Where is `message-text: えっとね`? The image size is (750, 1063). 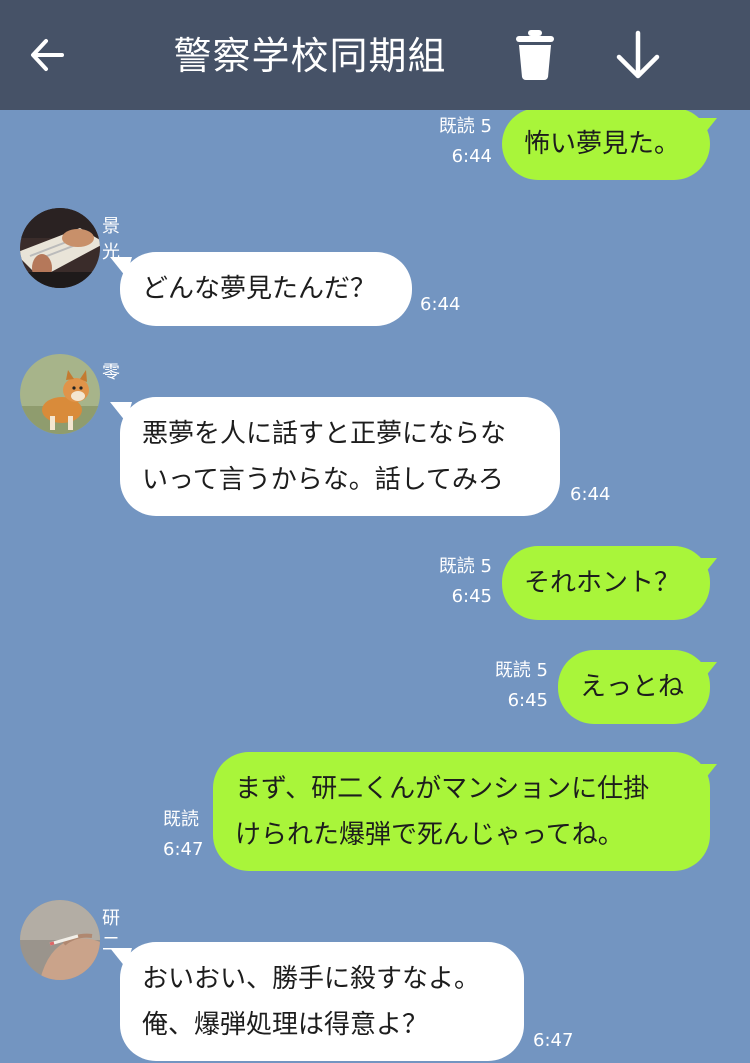 message-text: えっとね is located at coordinates (632, 687).